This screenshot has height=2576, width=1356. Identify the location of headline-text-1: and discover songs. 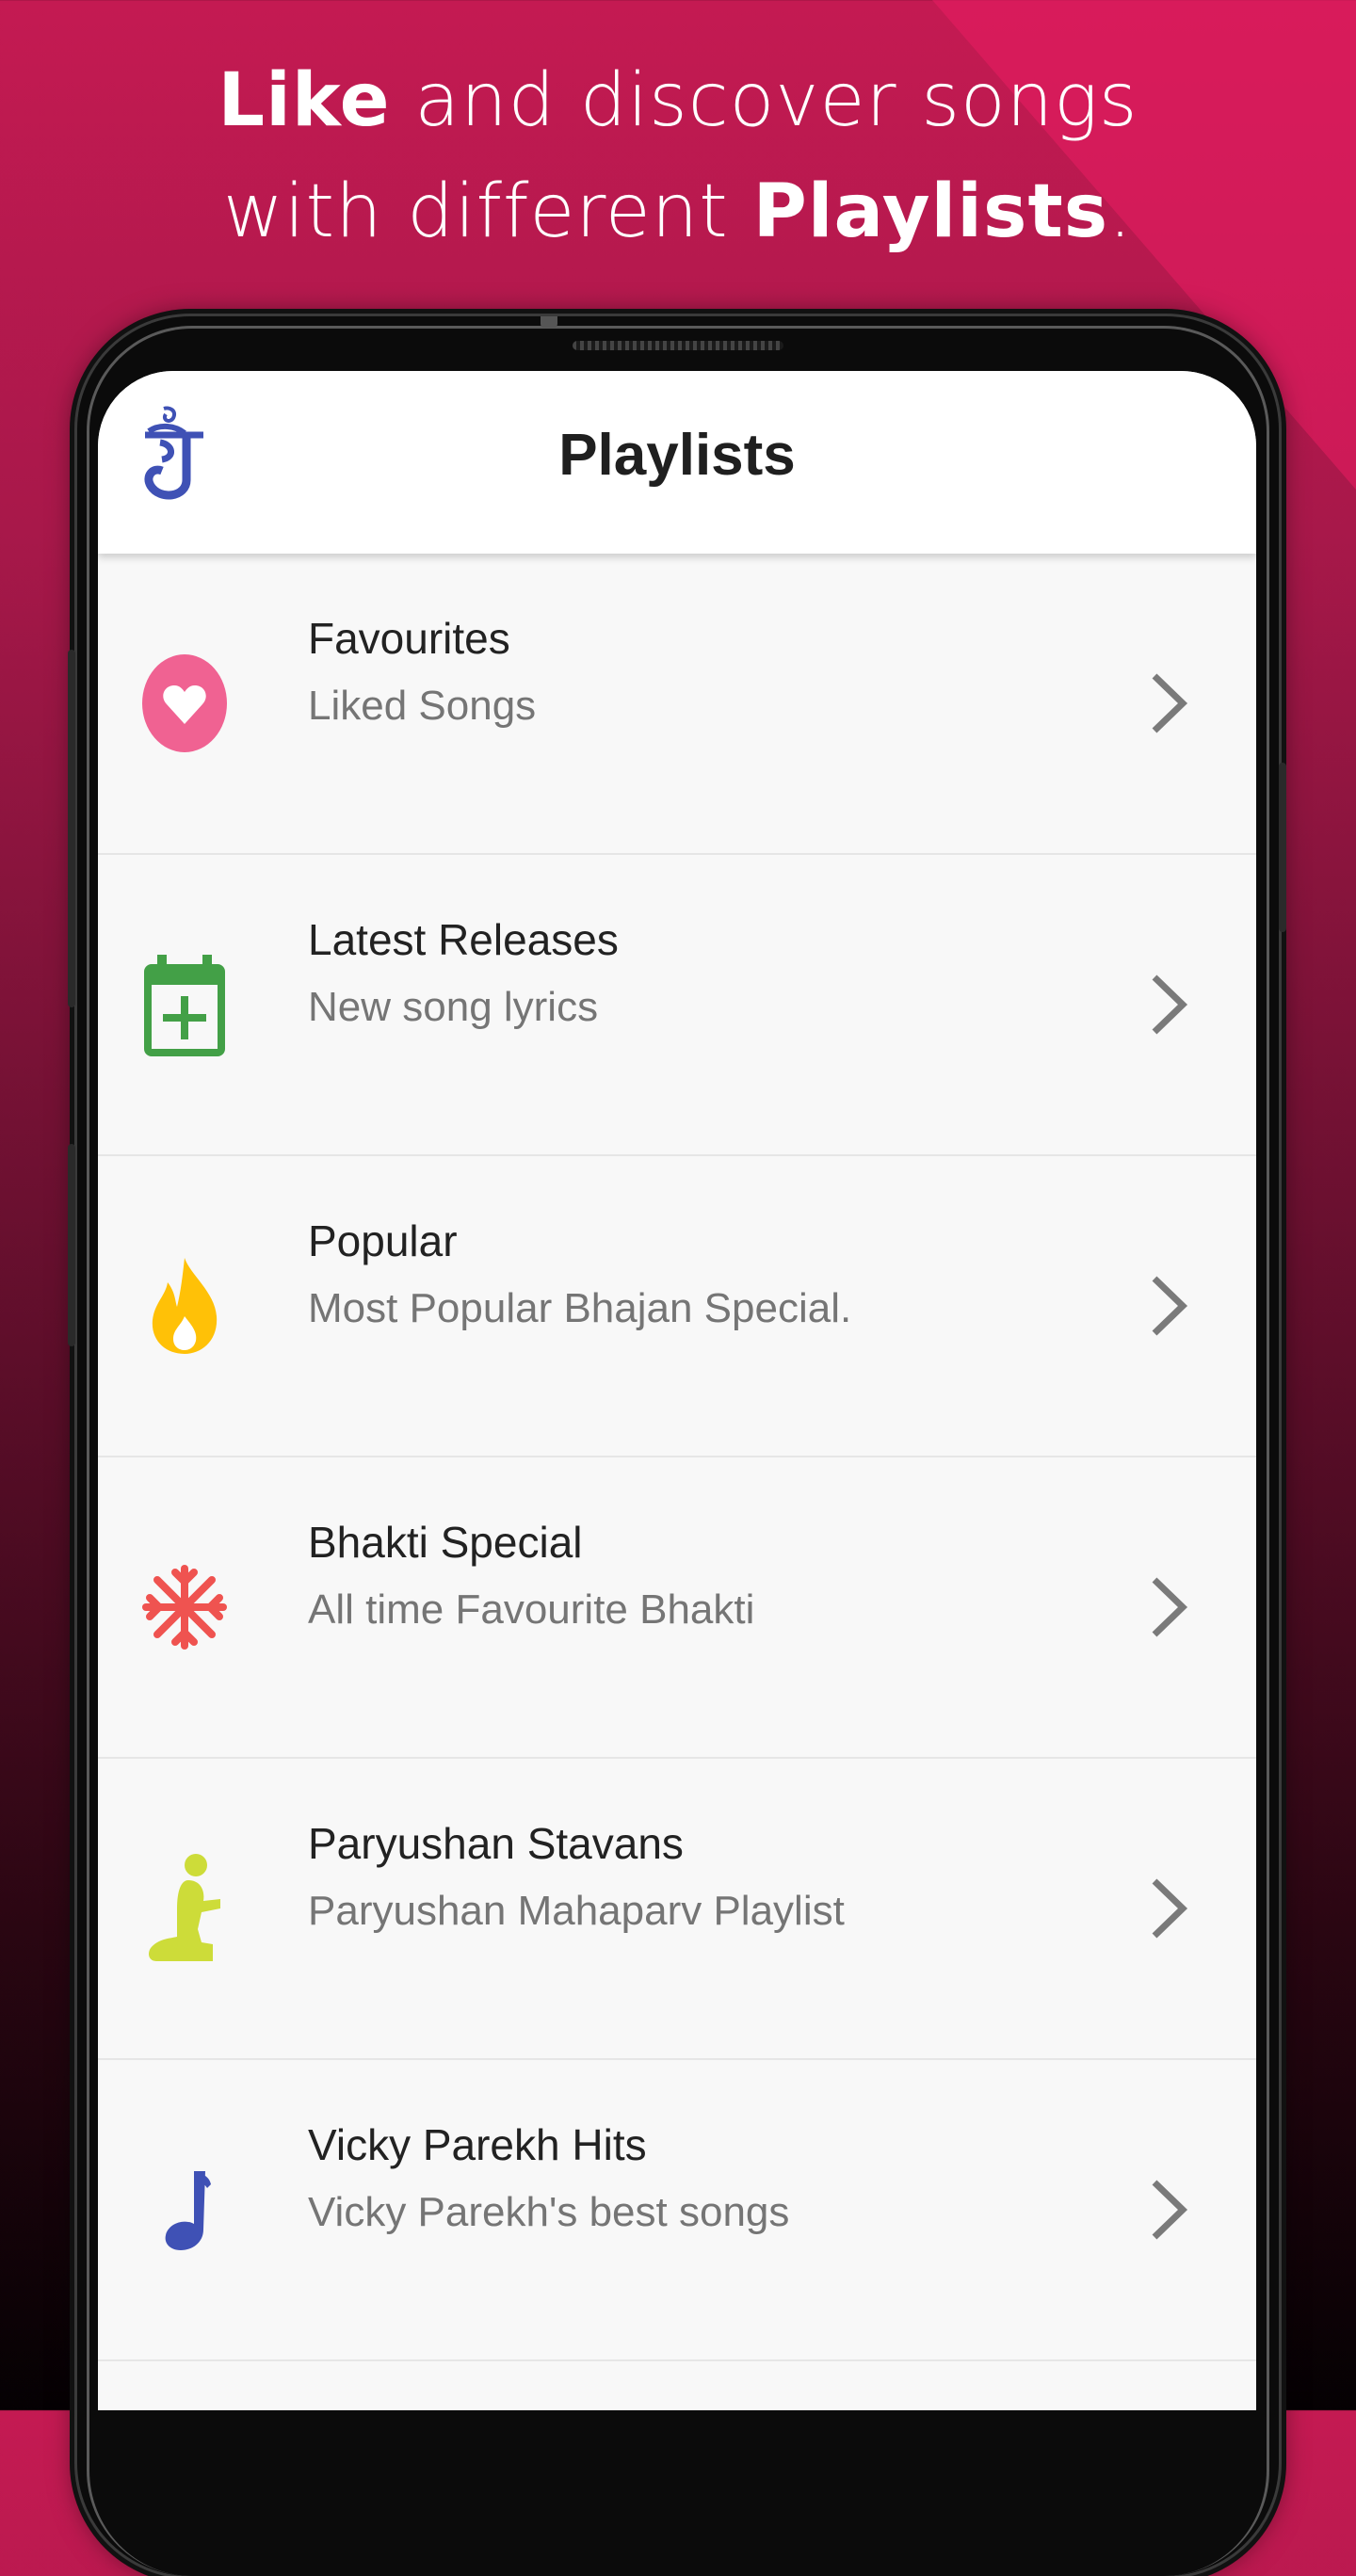
(764, 100).